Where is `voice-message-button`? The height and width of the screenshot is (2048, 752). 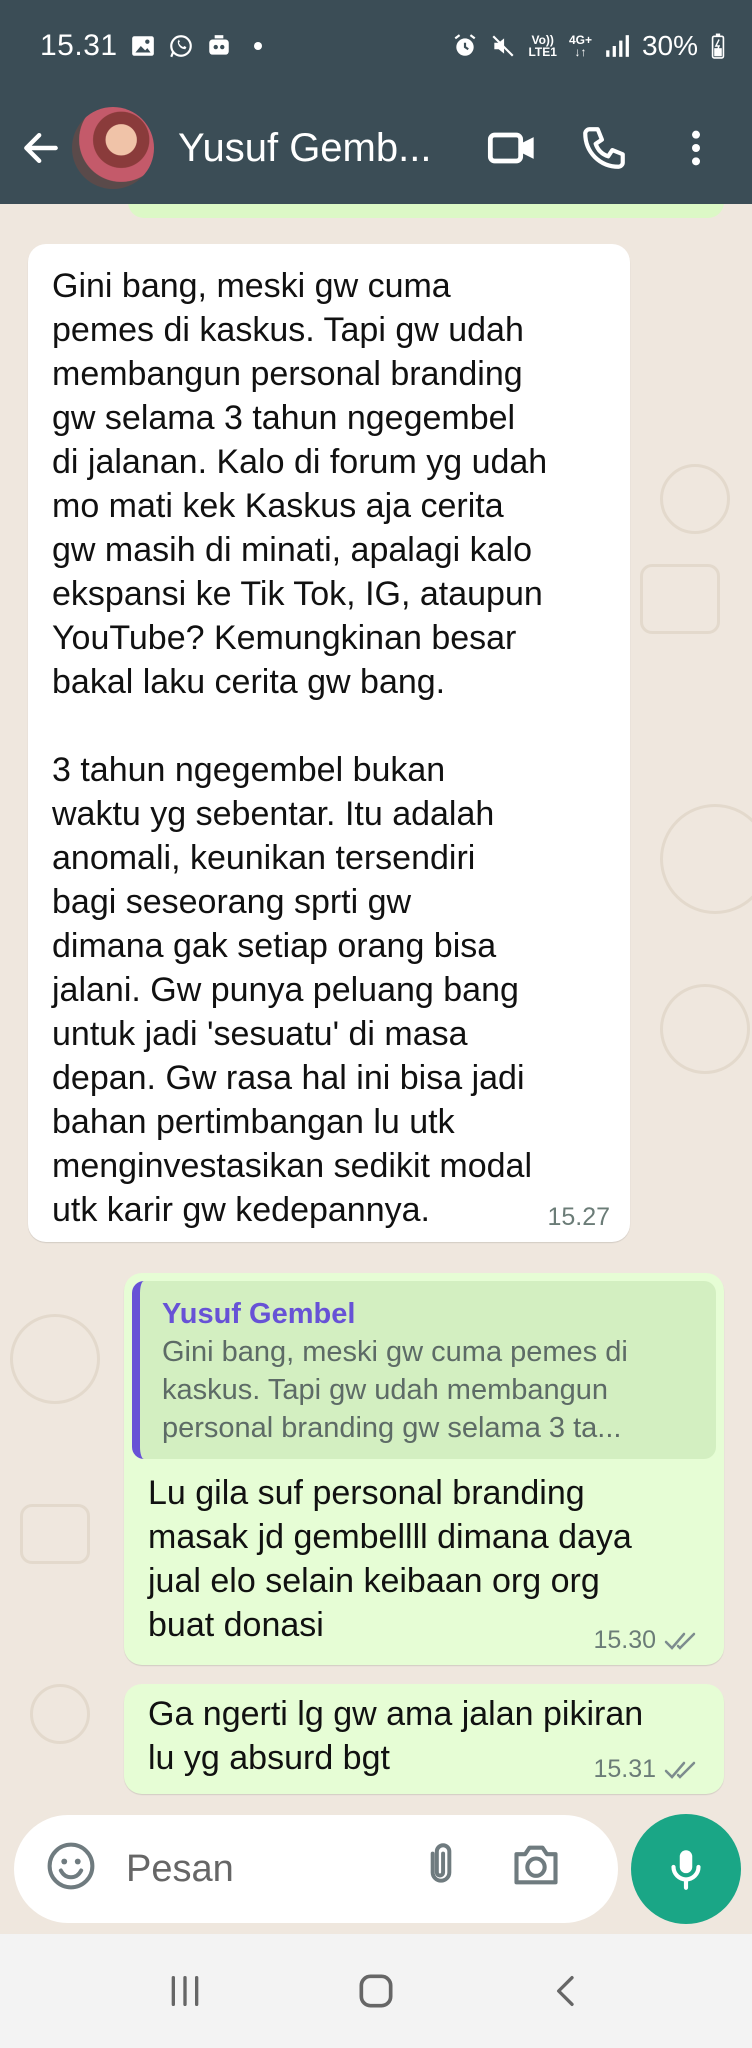 voice-message-button is located at coordinates (686, 1869).